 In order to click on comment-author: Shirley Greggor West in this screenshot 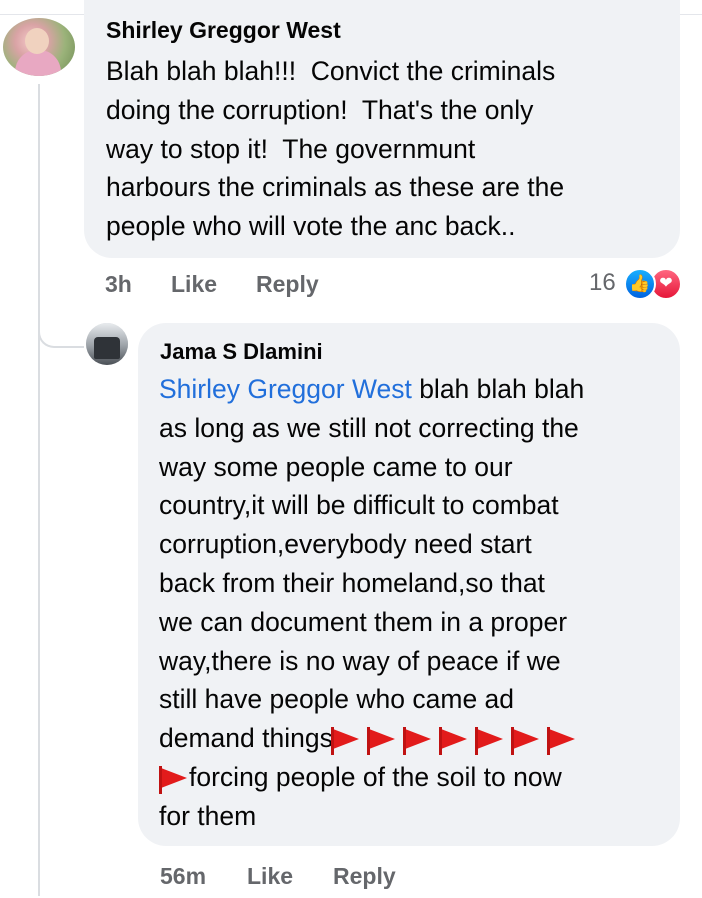, I will do `click(223, 30)`.